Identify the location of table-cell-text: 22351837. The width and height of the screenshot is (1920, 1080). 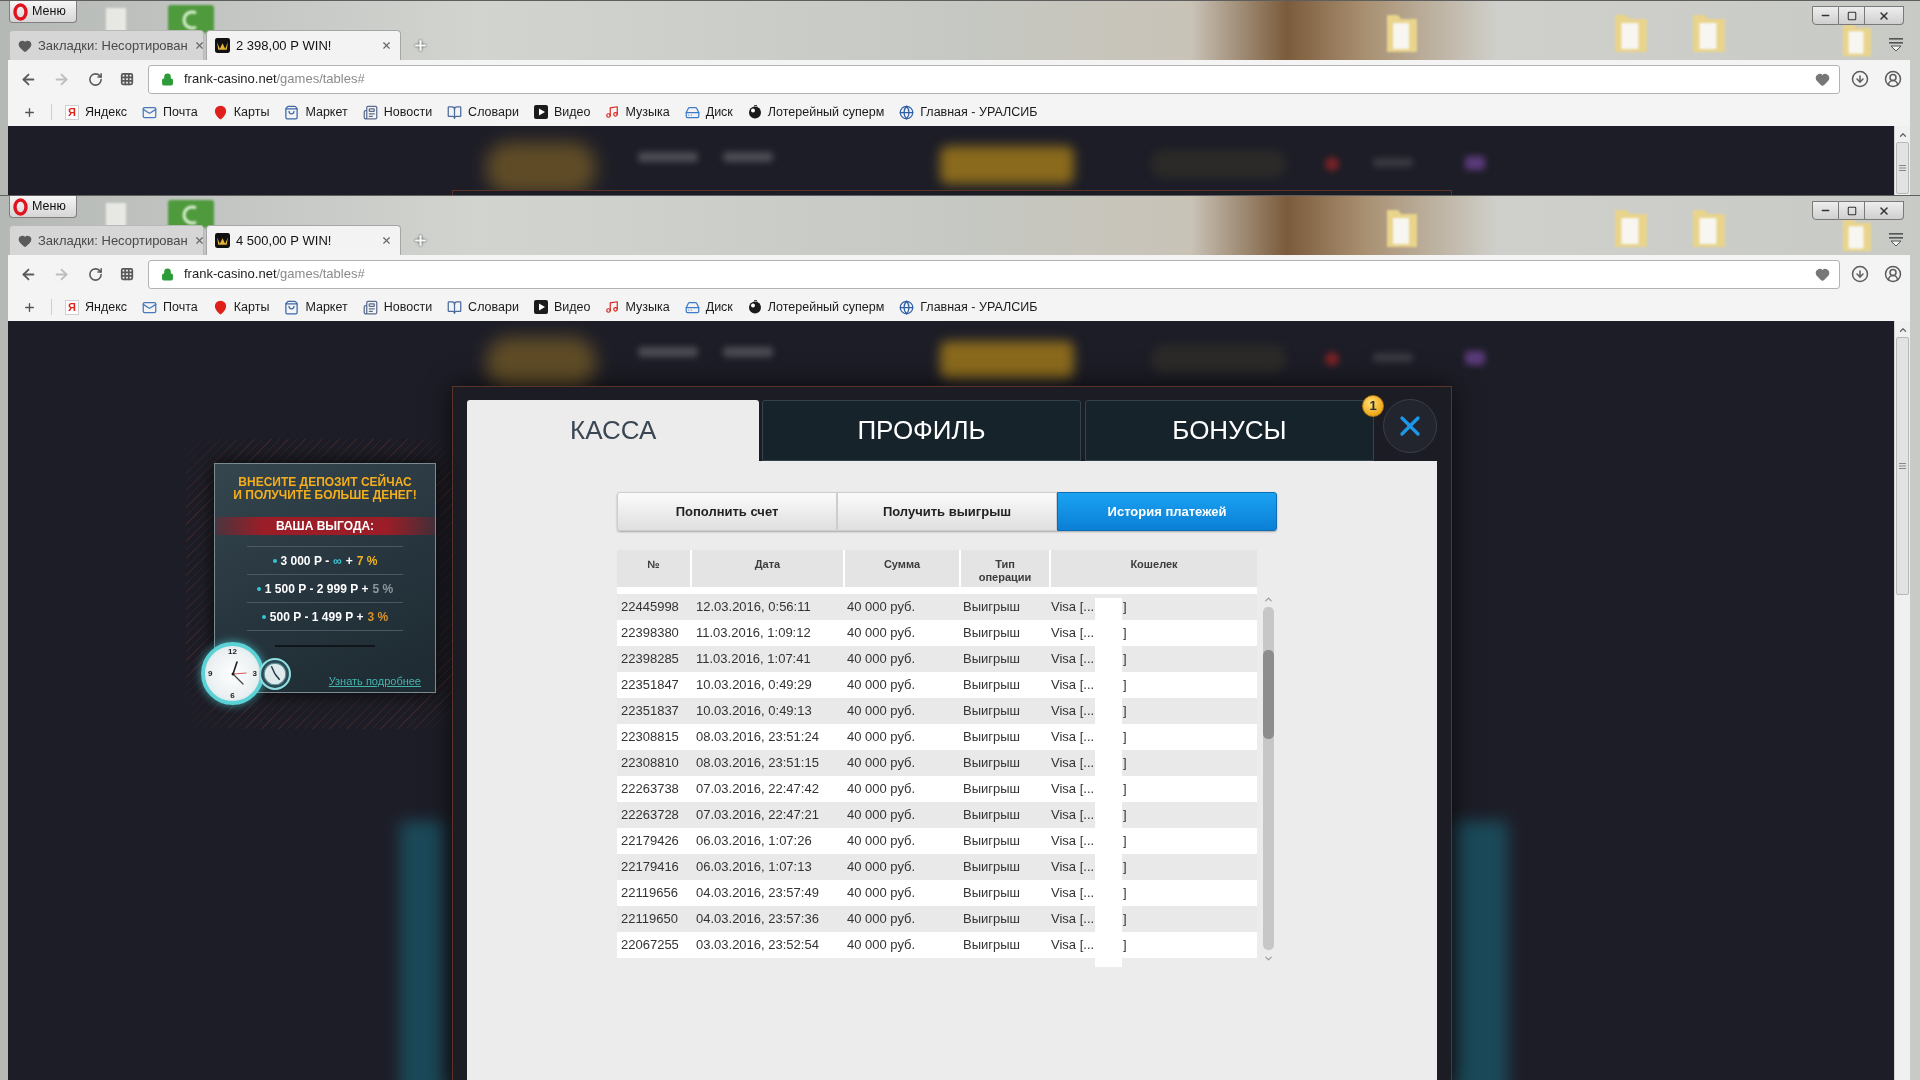
(650, 711).